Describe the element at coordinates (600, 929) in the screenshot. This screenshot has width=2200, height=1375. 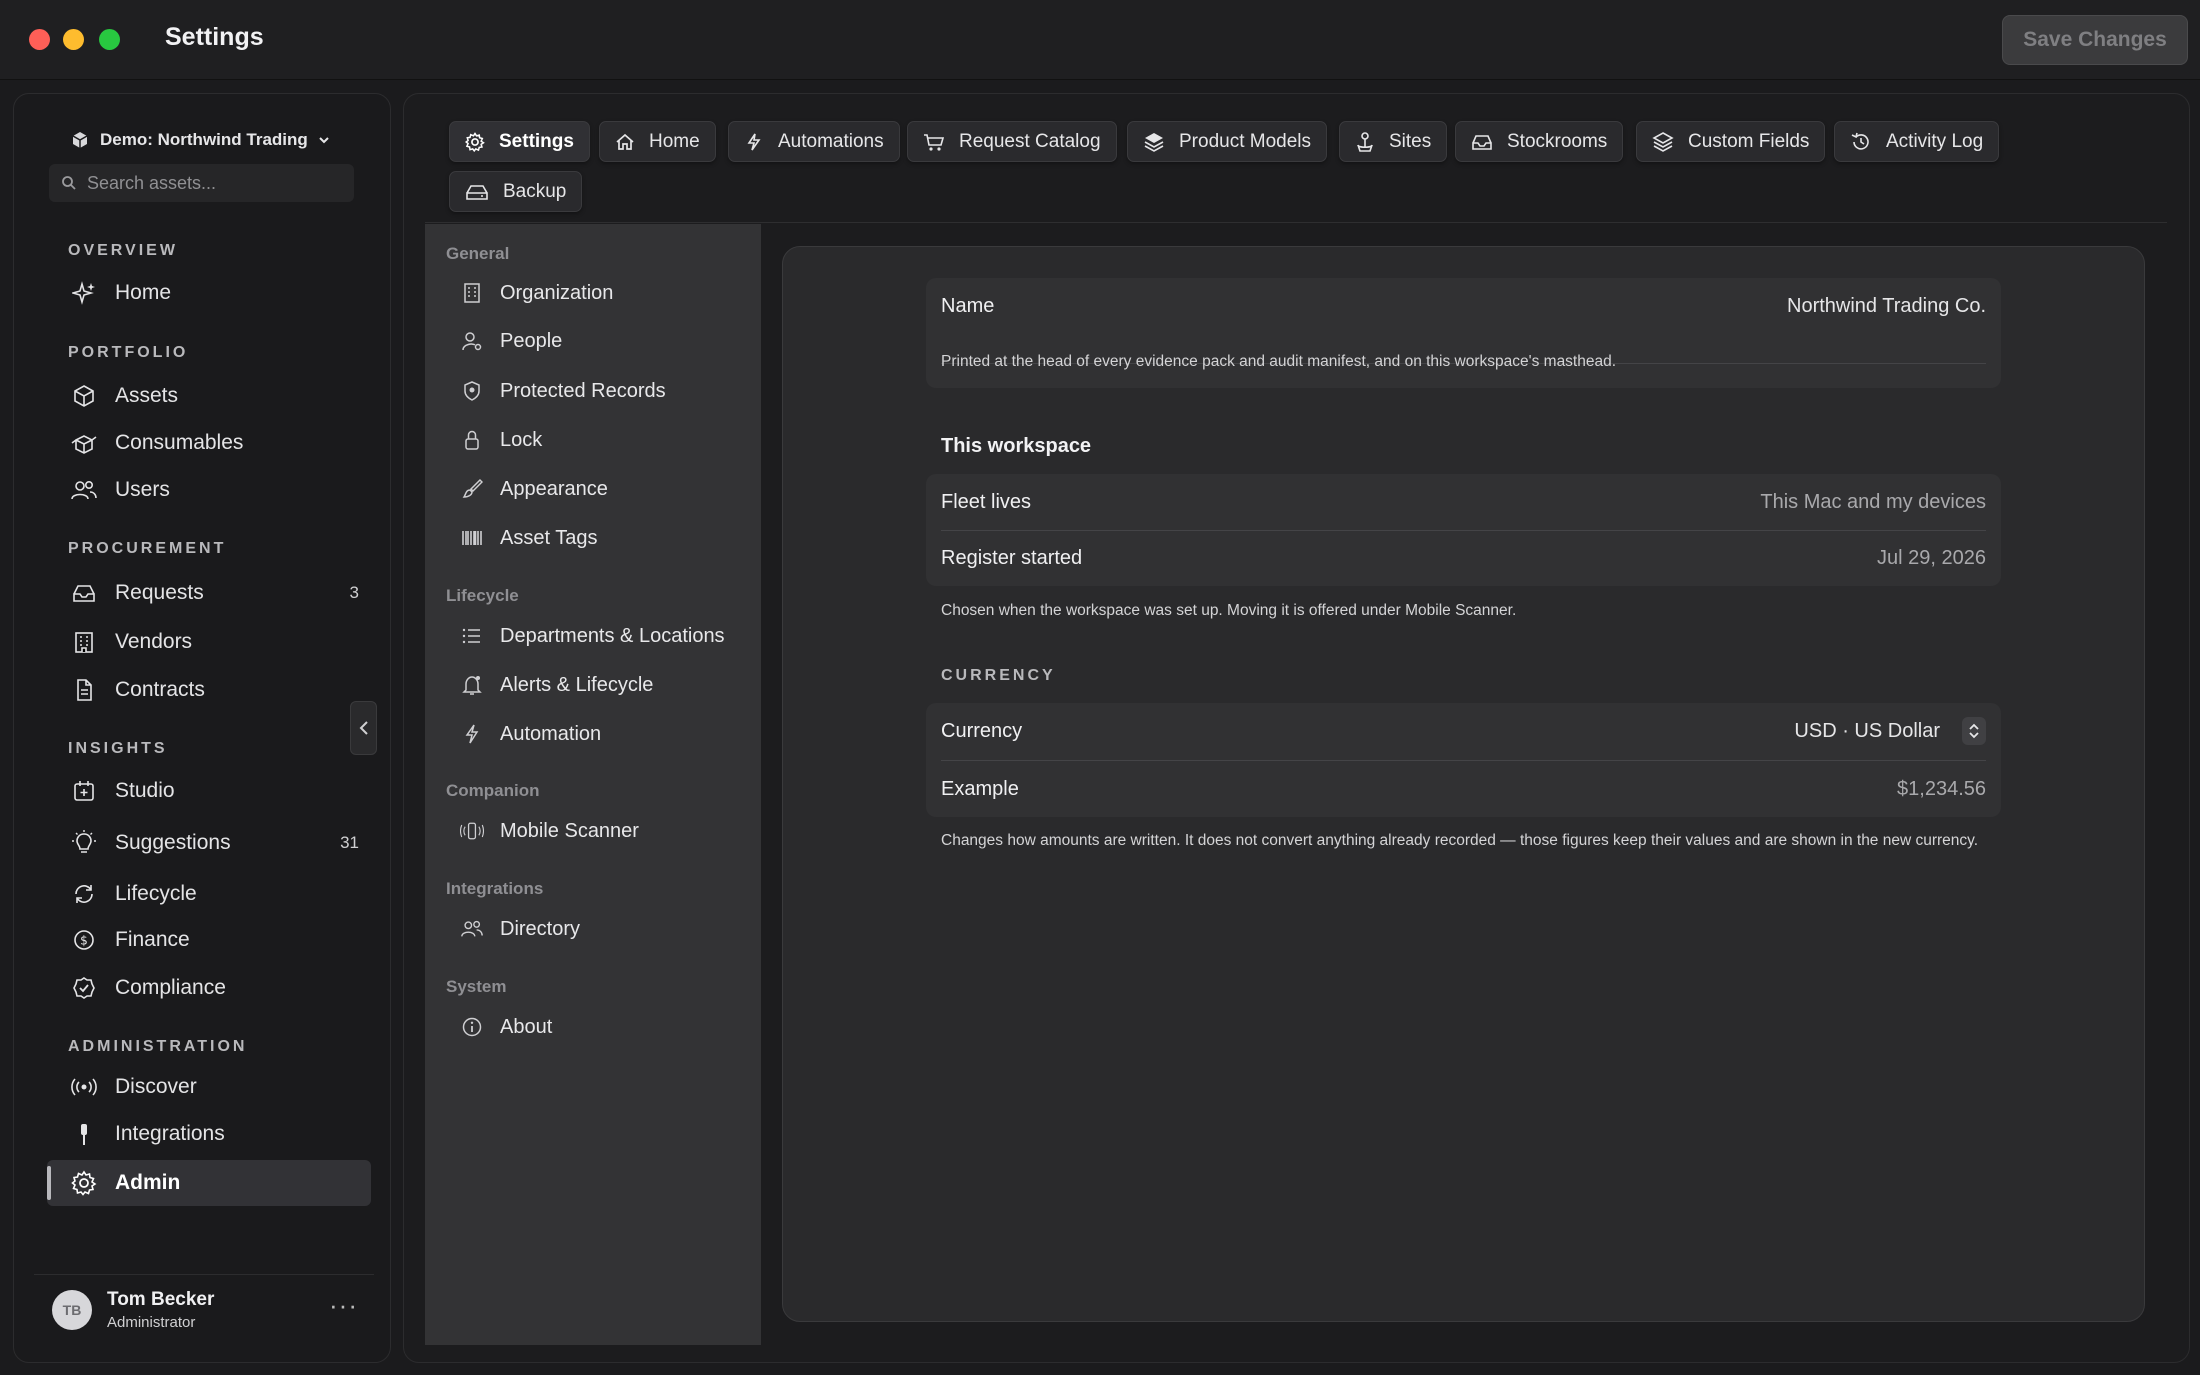
I see `subnav-item-directory: Directory` at that location.